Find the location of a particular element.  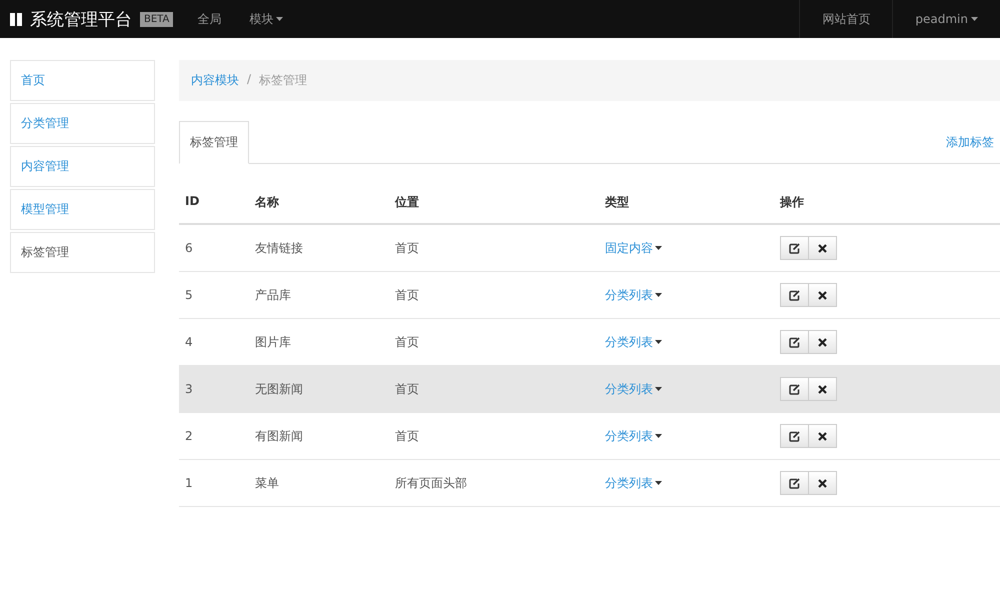

column-header: 操作 is located at coordinates (791, 202).